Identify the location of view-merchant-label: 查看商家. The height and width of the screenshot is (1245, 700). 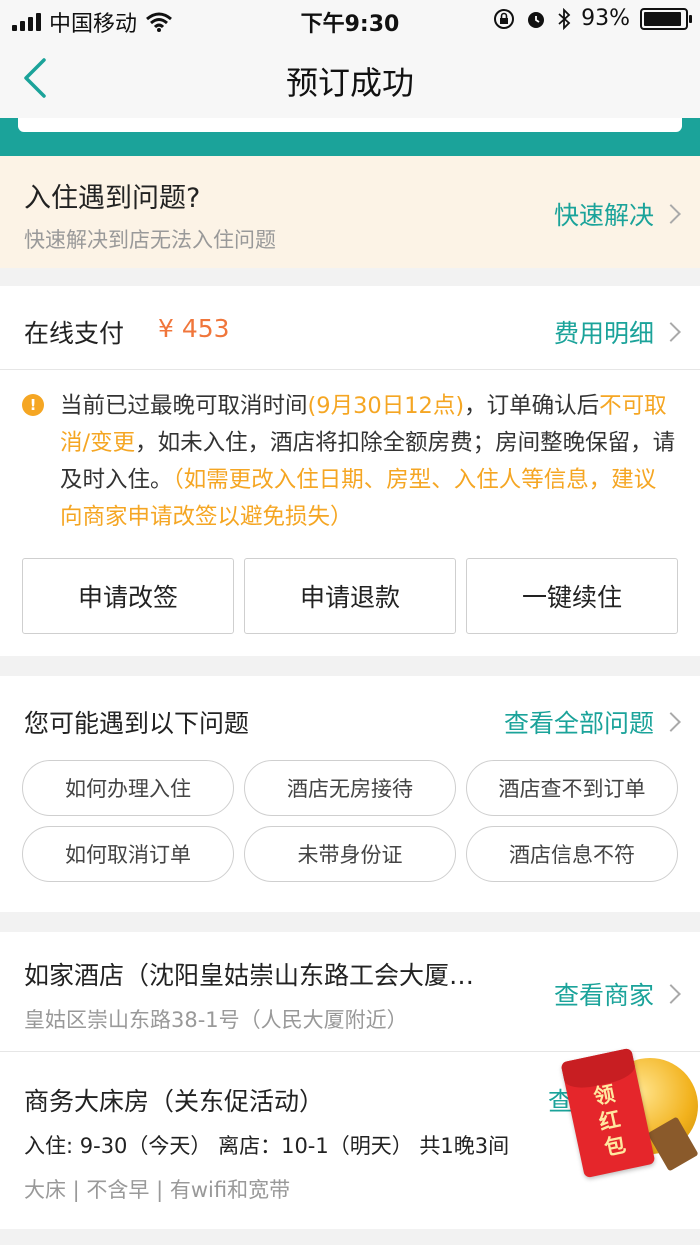
(603, 995).